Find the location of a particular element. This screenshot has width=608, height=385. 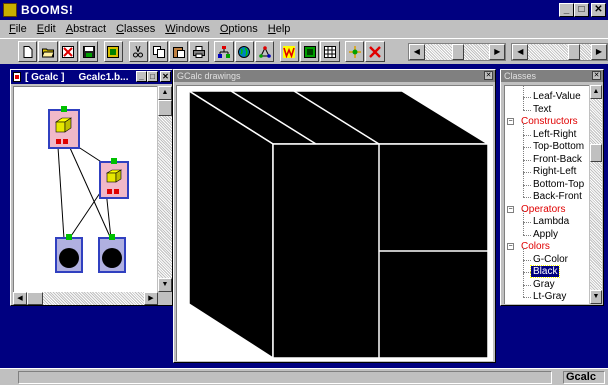

grid-button is located at coordinates (330, 51).